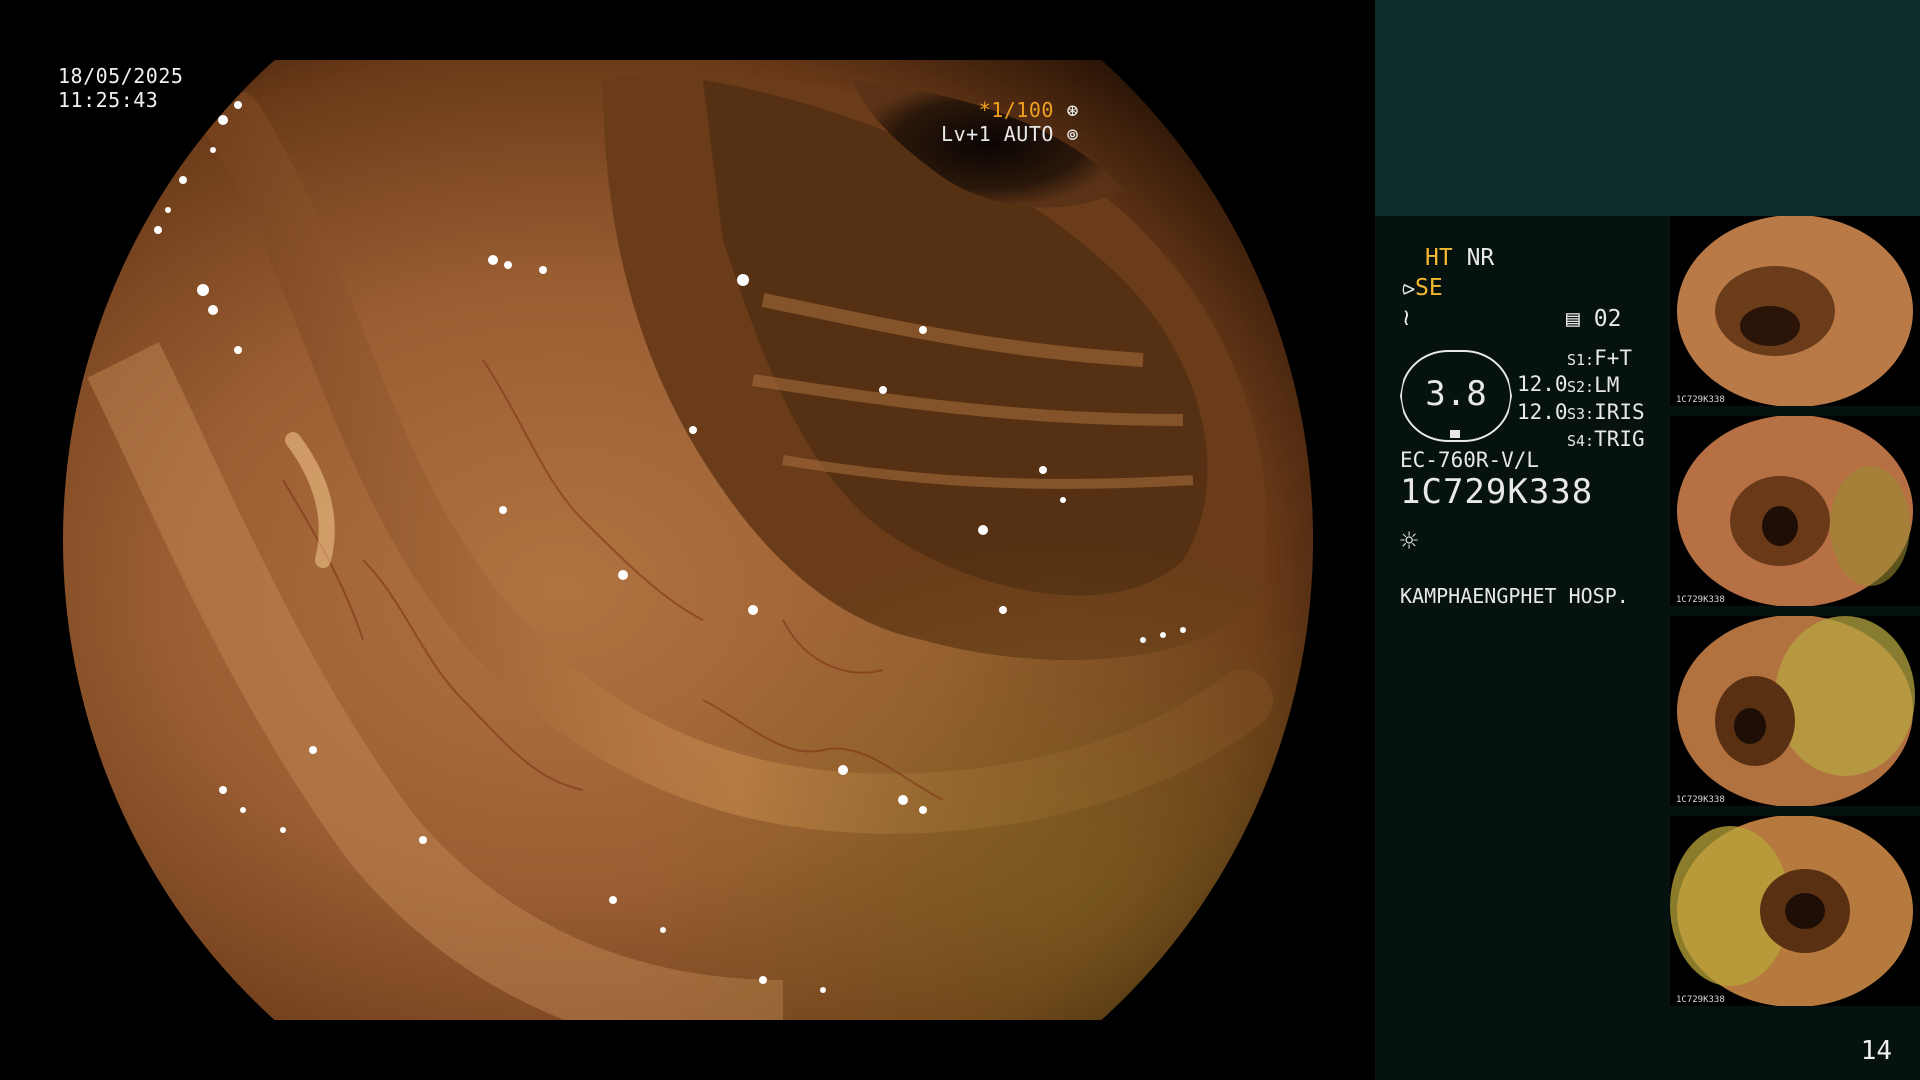 The width and height of the screenshot is (1920, 1080). What do you see at coordinates (1072, 134) in the screenshot?
I see `auto-icon: ⊚` at bounding box center [1072, 134].